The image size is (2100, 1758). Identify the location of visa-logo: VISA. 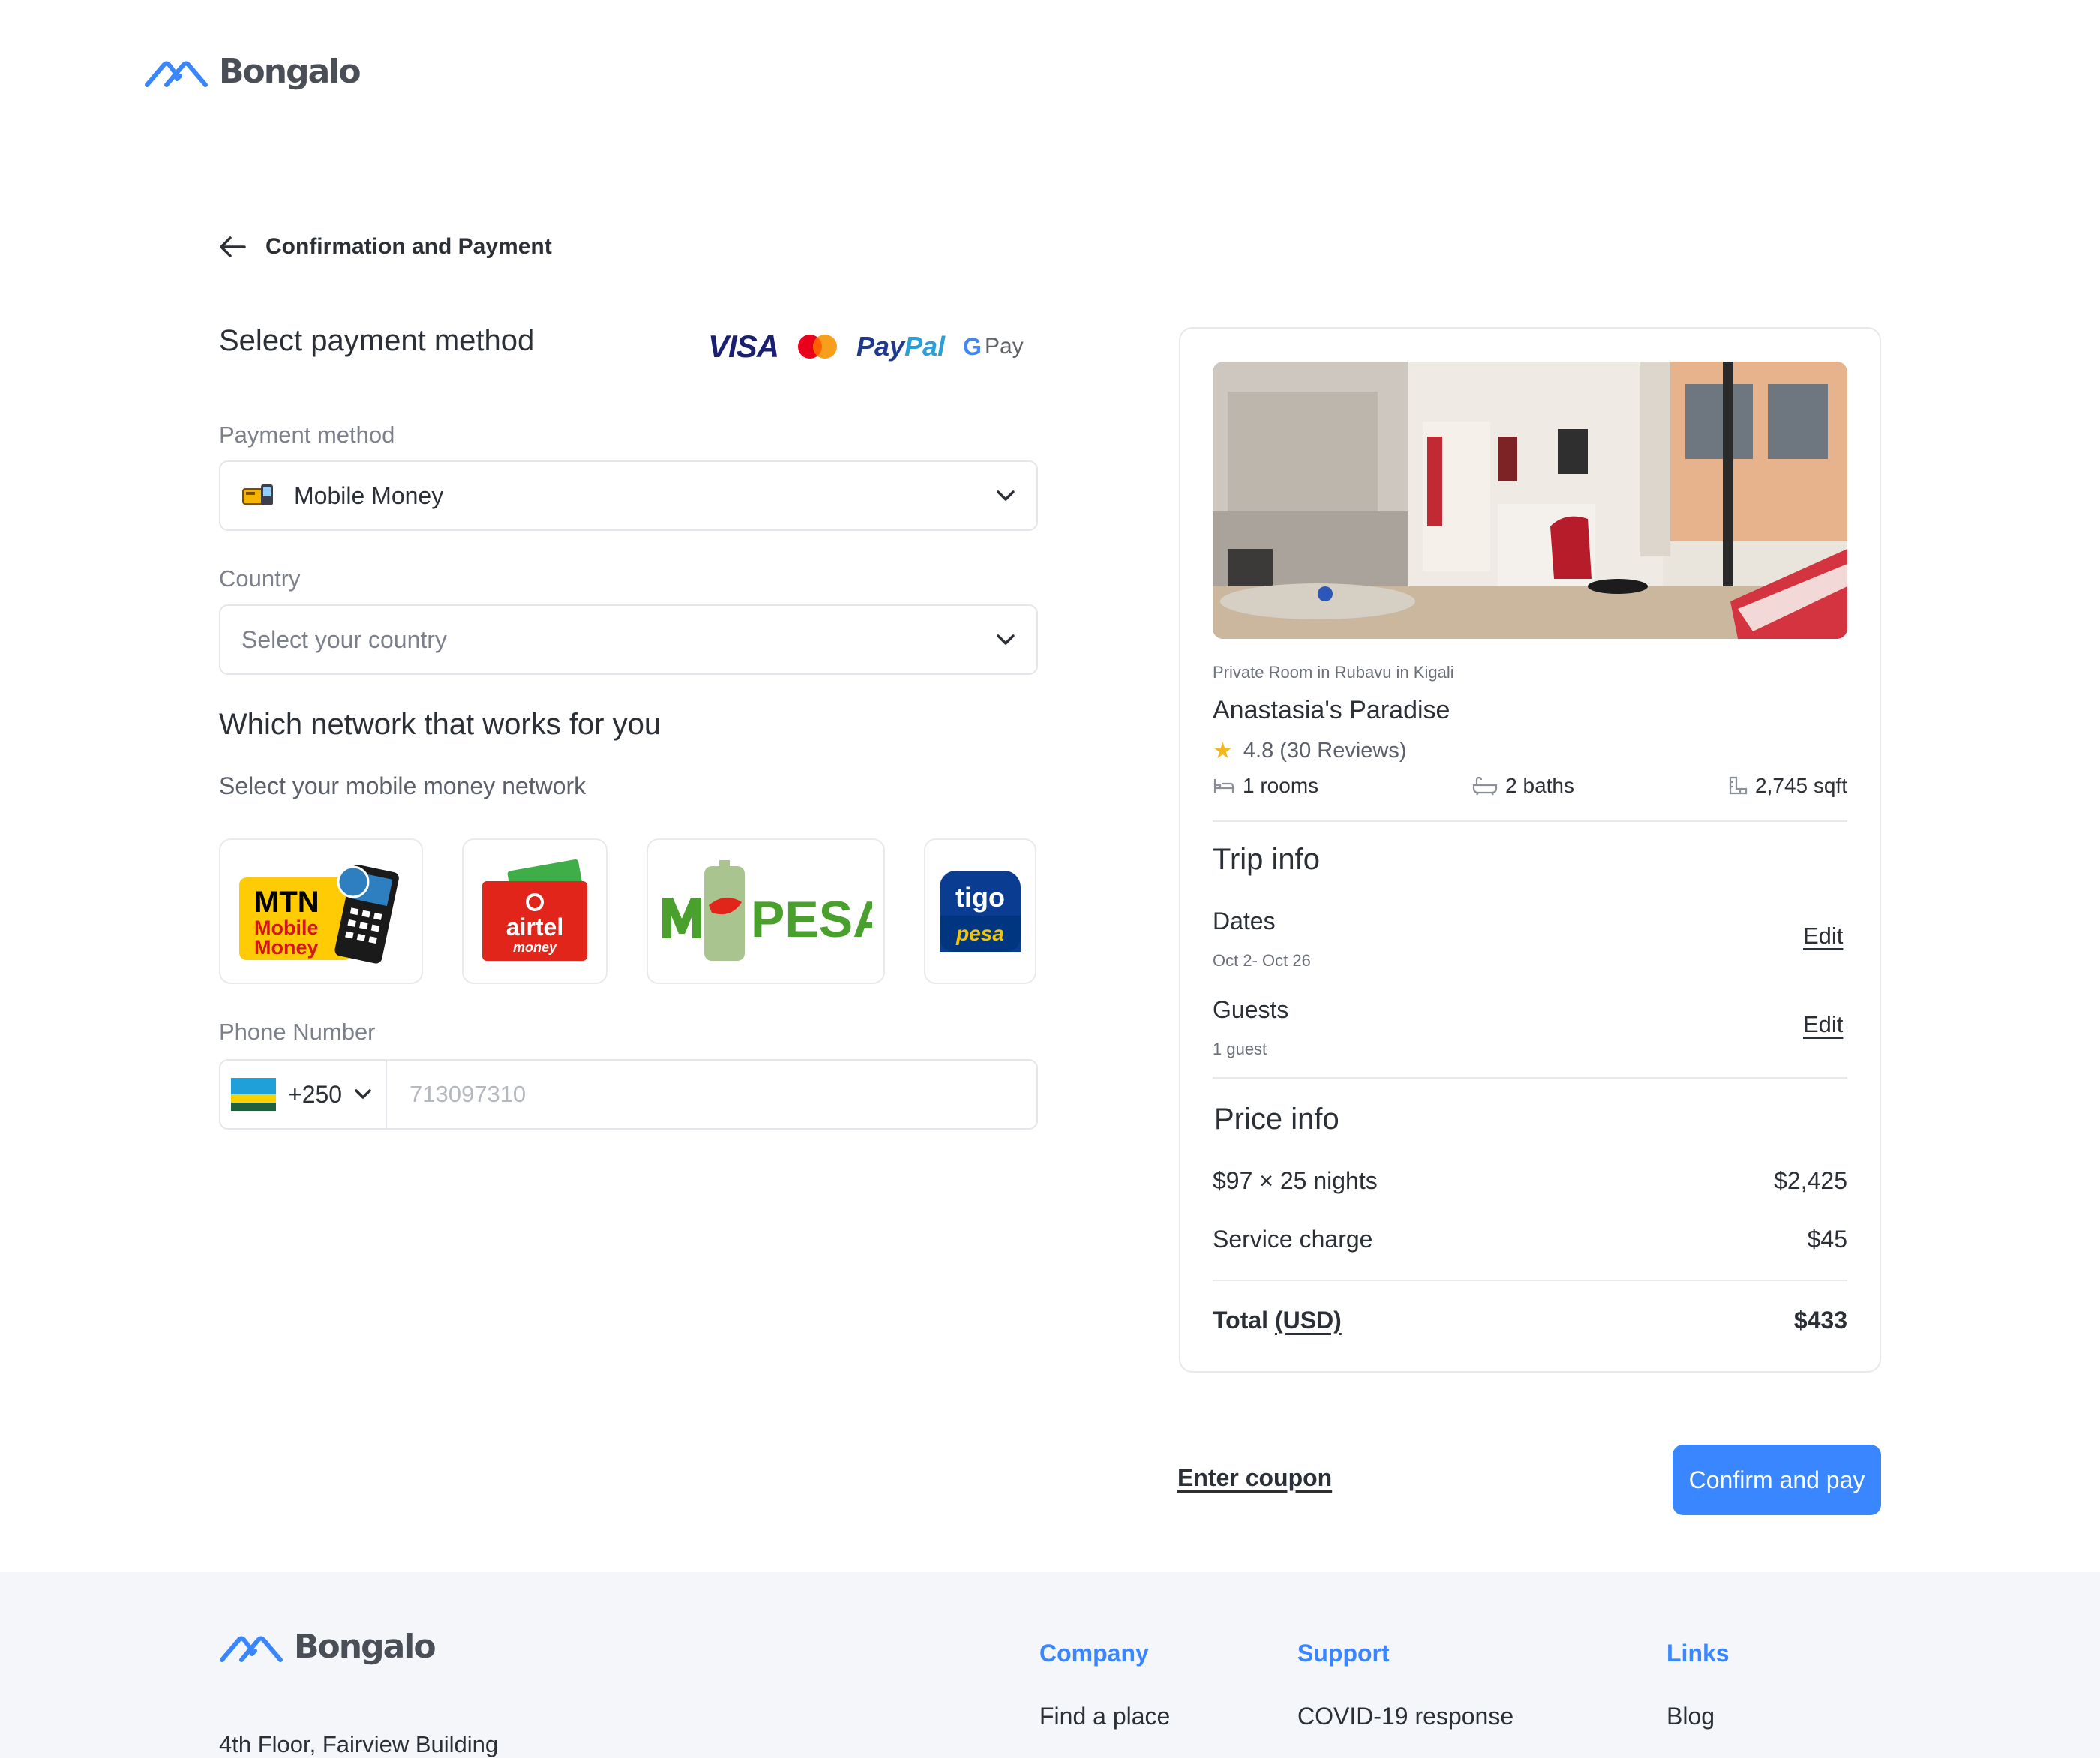
(743, 346).